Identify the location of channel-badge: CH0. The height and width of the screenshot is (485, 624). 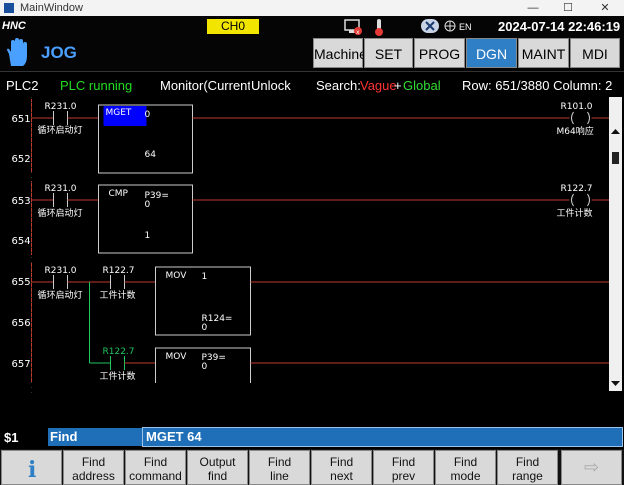
(233, 26).